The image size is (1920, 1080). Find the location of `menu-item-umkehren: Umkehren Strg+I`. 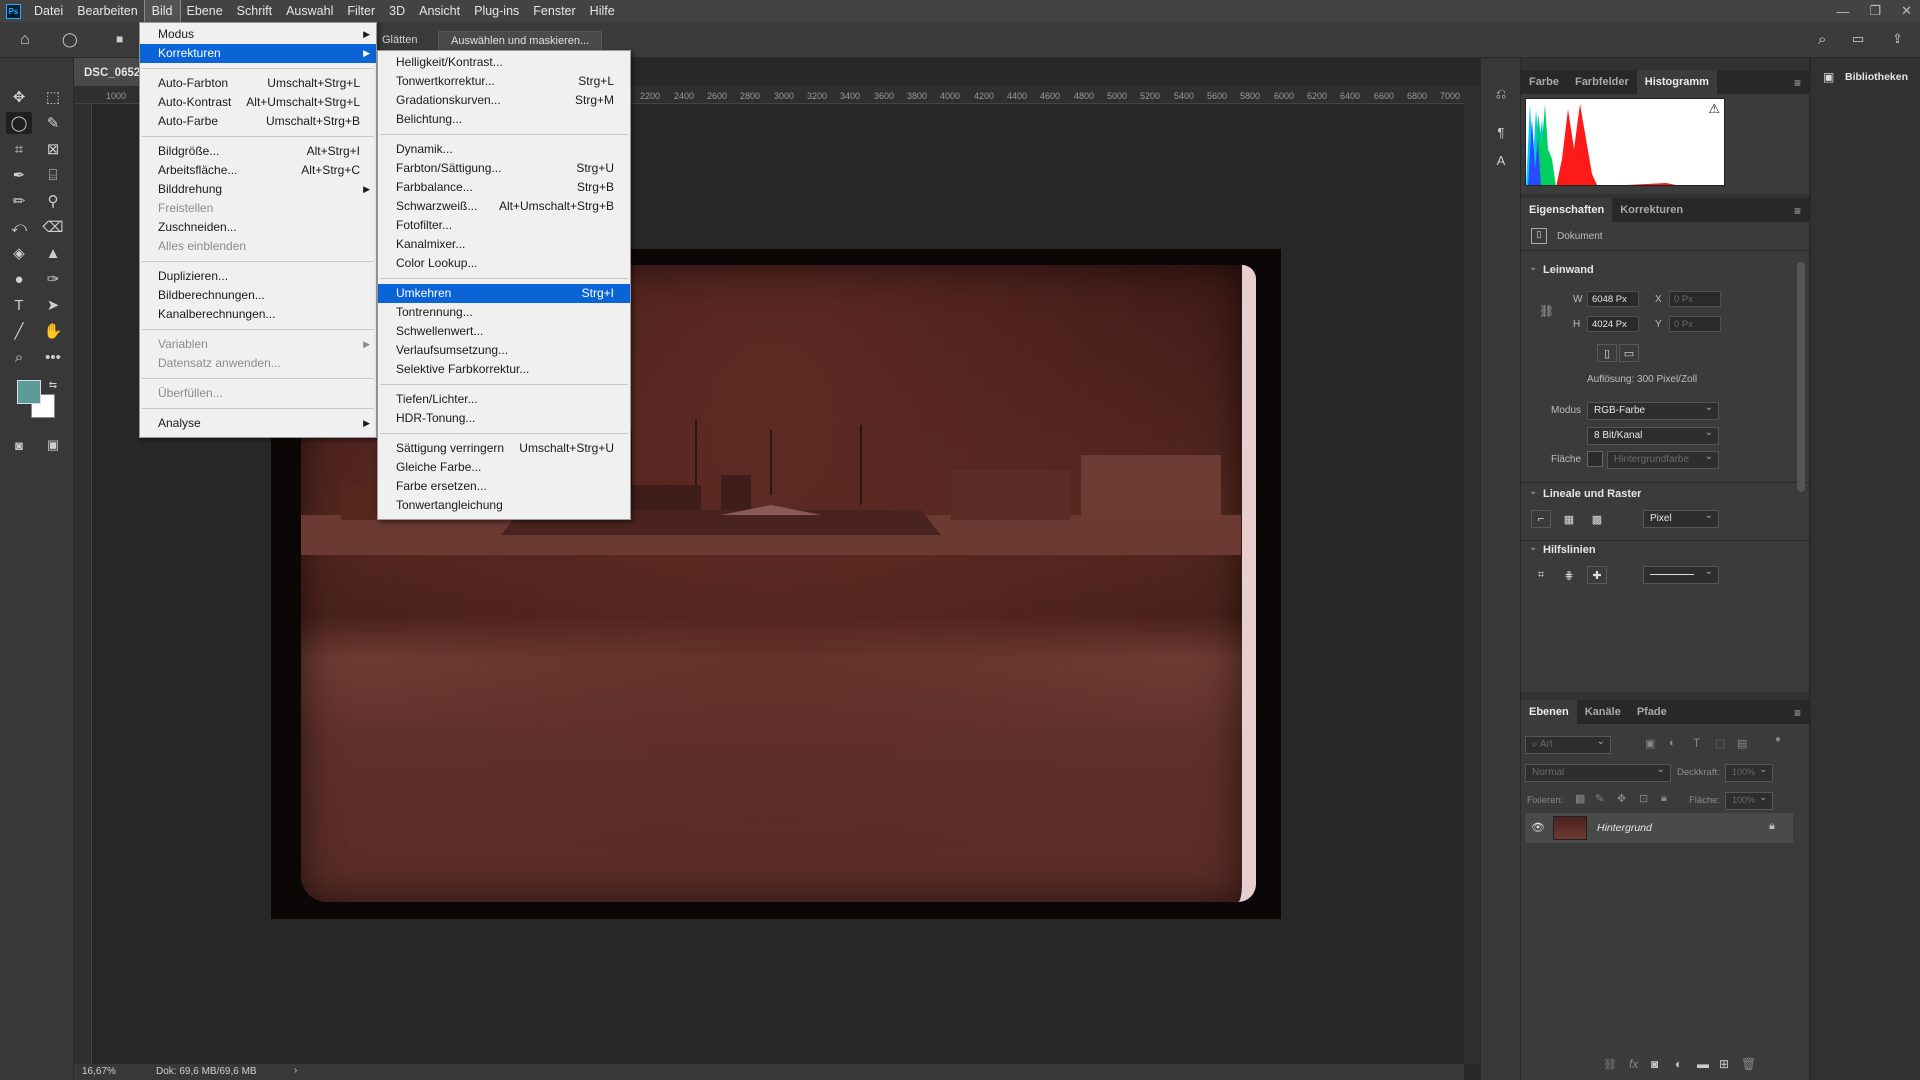

menu-item-umkehren: Umkehren Strg+I is located at coordinates (504, 293).